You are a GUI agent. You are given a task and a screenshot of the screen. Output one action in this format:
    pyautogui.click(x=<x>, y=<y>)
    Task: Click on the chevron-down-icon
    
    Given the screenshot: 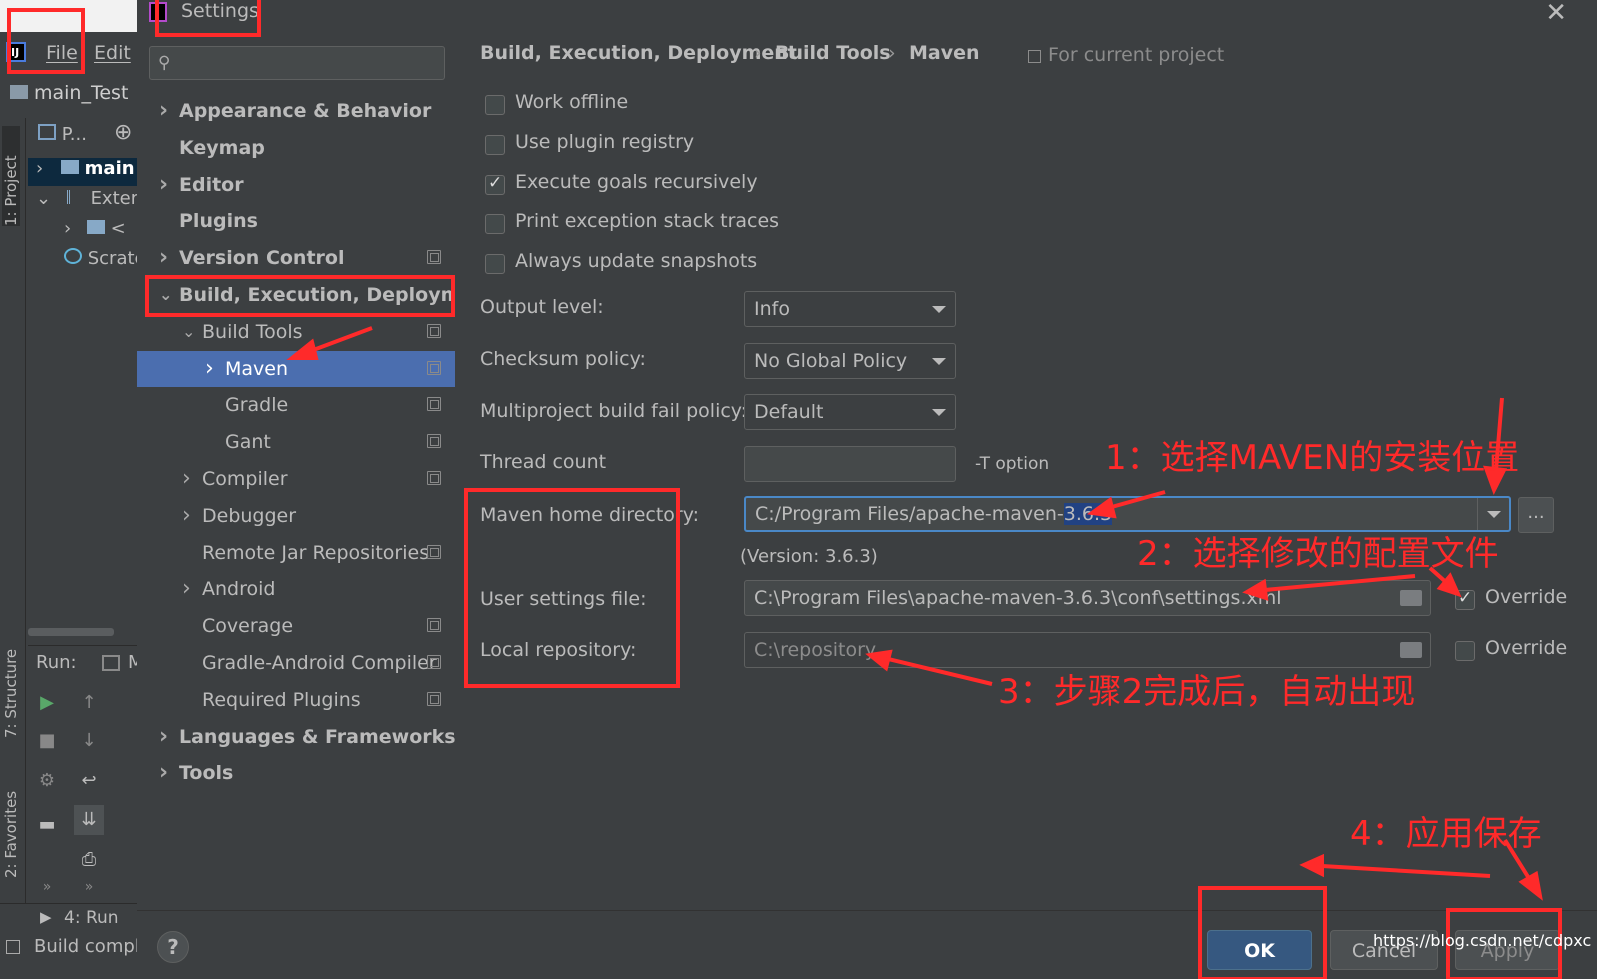 What is the action you would take?
    pyautogui.click(x=939, y=412)
    